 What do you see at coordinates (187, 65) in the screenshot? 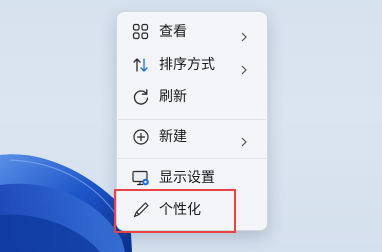
I see `menu-item-label: 排序方式` at bounding box center [187, 65].